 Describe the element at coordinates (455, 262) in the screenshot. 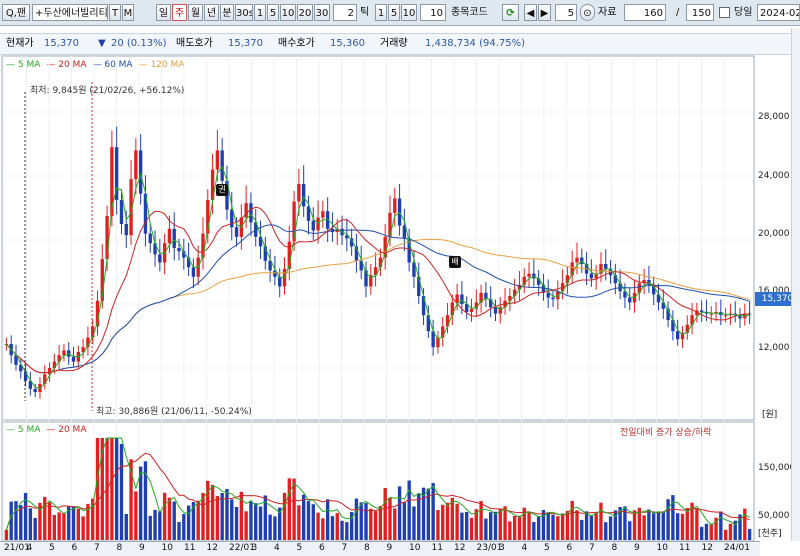

I see `marker-dividend: 배` at that location.